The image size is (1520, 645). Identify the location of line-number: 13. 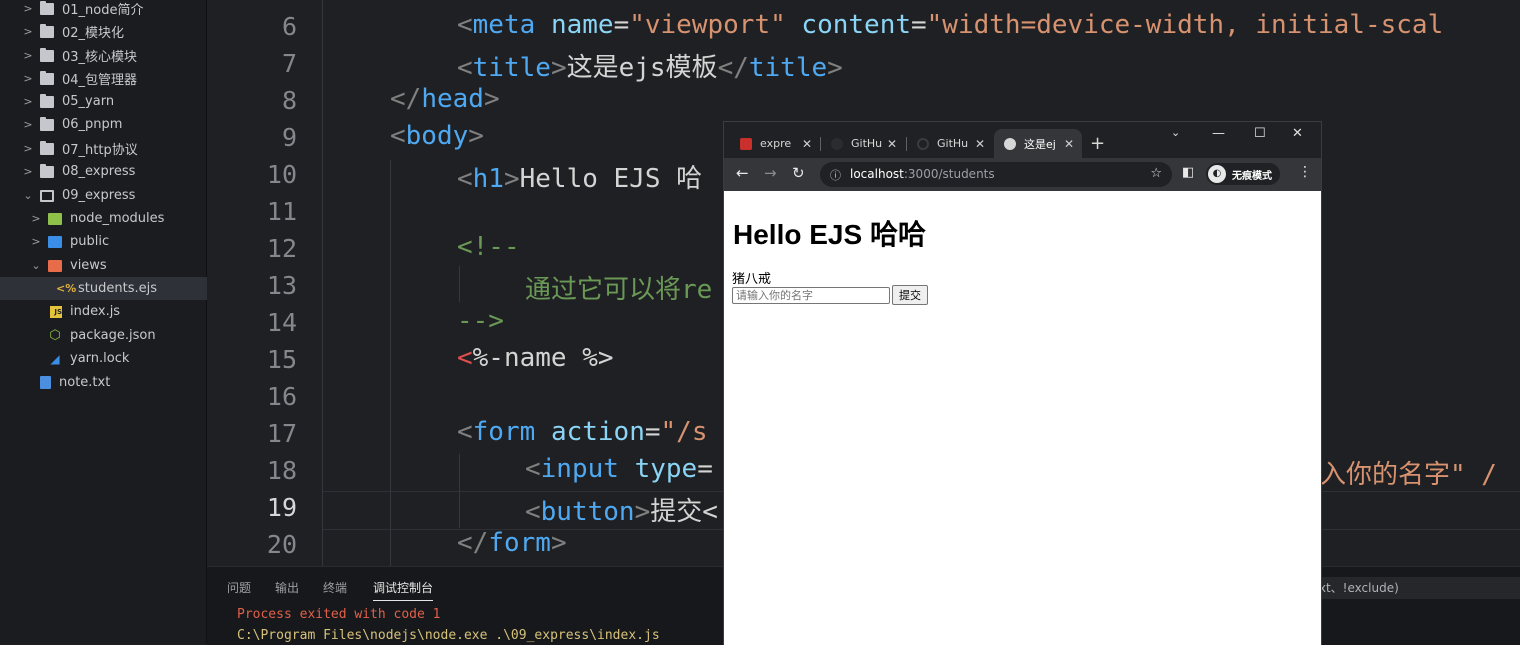
(281, 285).